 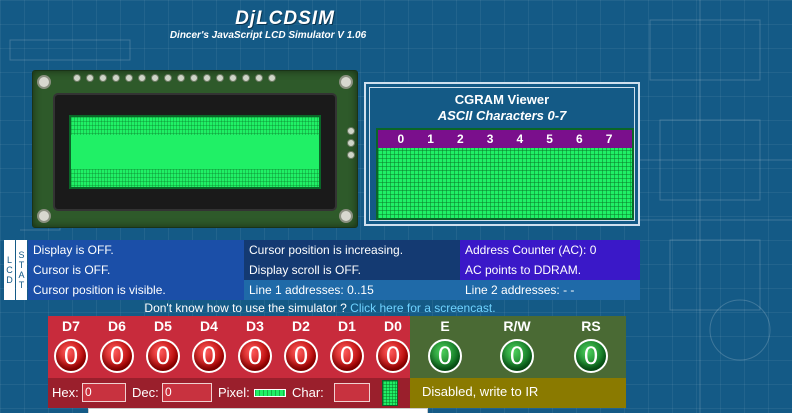 What do you see at coordinates (347, 356) in the screenshot?
I see `bit-toggle-d1: 0` at bounding box center [347, 356].